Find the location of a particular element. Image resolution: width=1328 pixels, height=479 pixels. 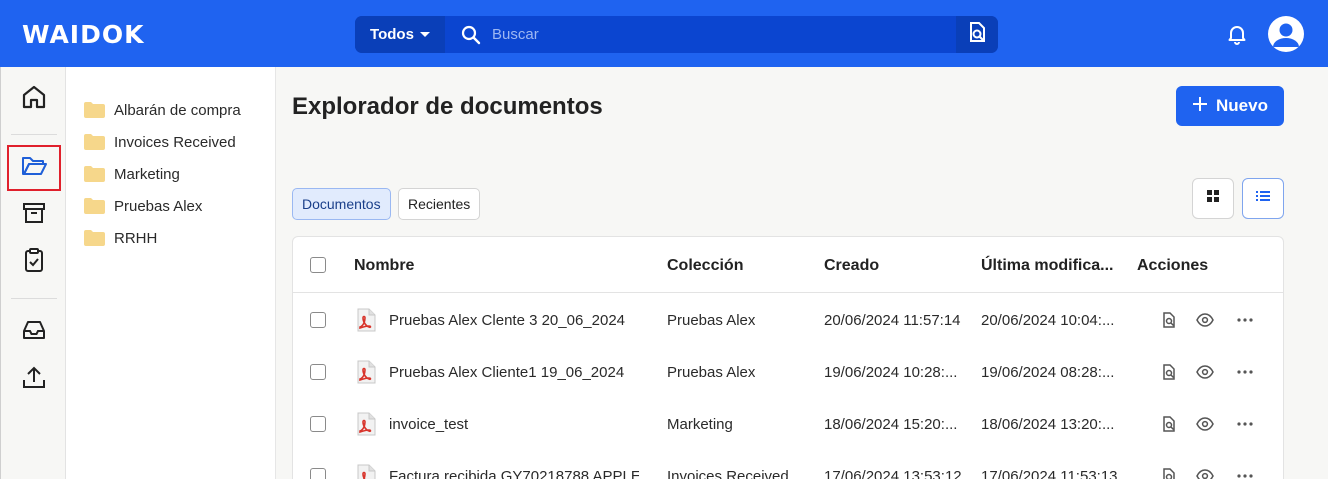

folder-item: Pruebas Alex is located at coordinates (143, 206).